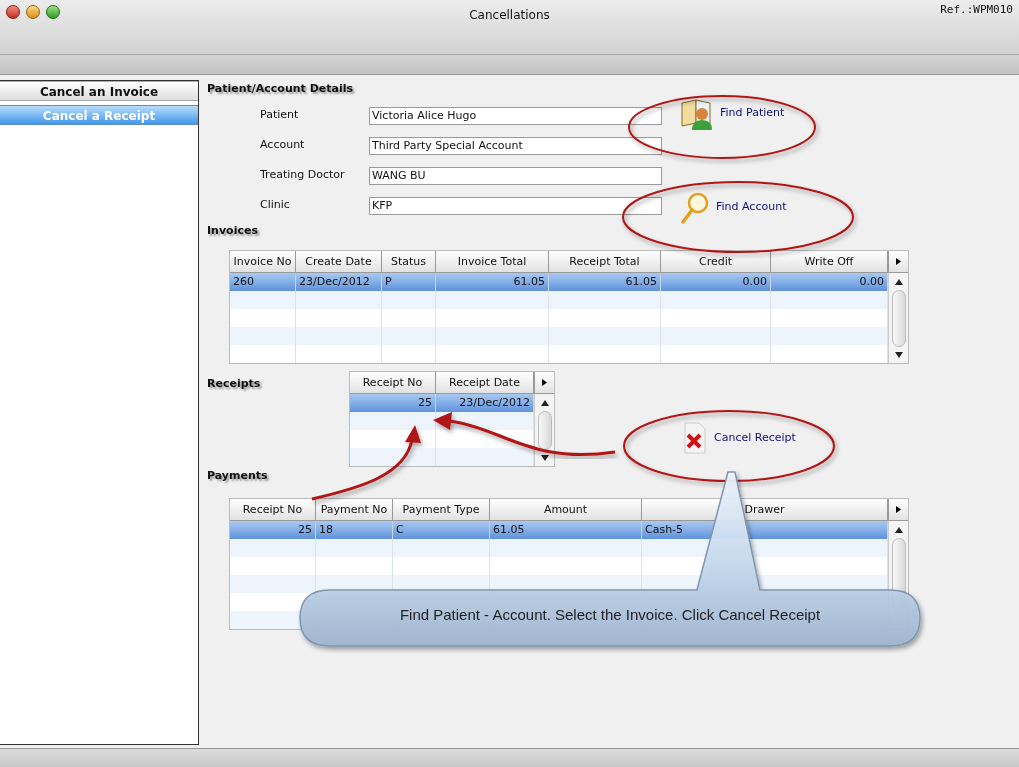 The image size is (1019, 767). I want to click on callout-text: Find Patient - Account. Select the Invoice. Click Cancel Receipt, so click(610, 615).